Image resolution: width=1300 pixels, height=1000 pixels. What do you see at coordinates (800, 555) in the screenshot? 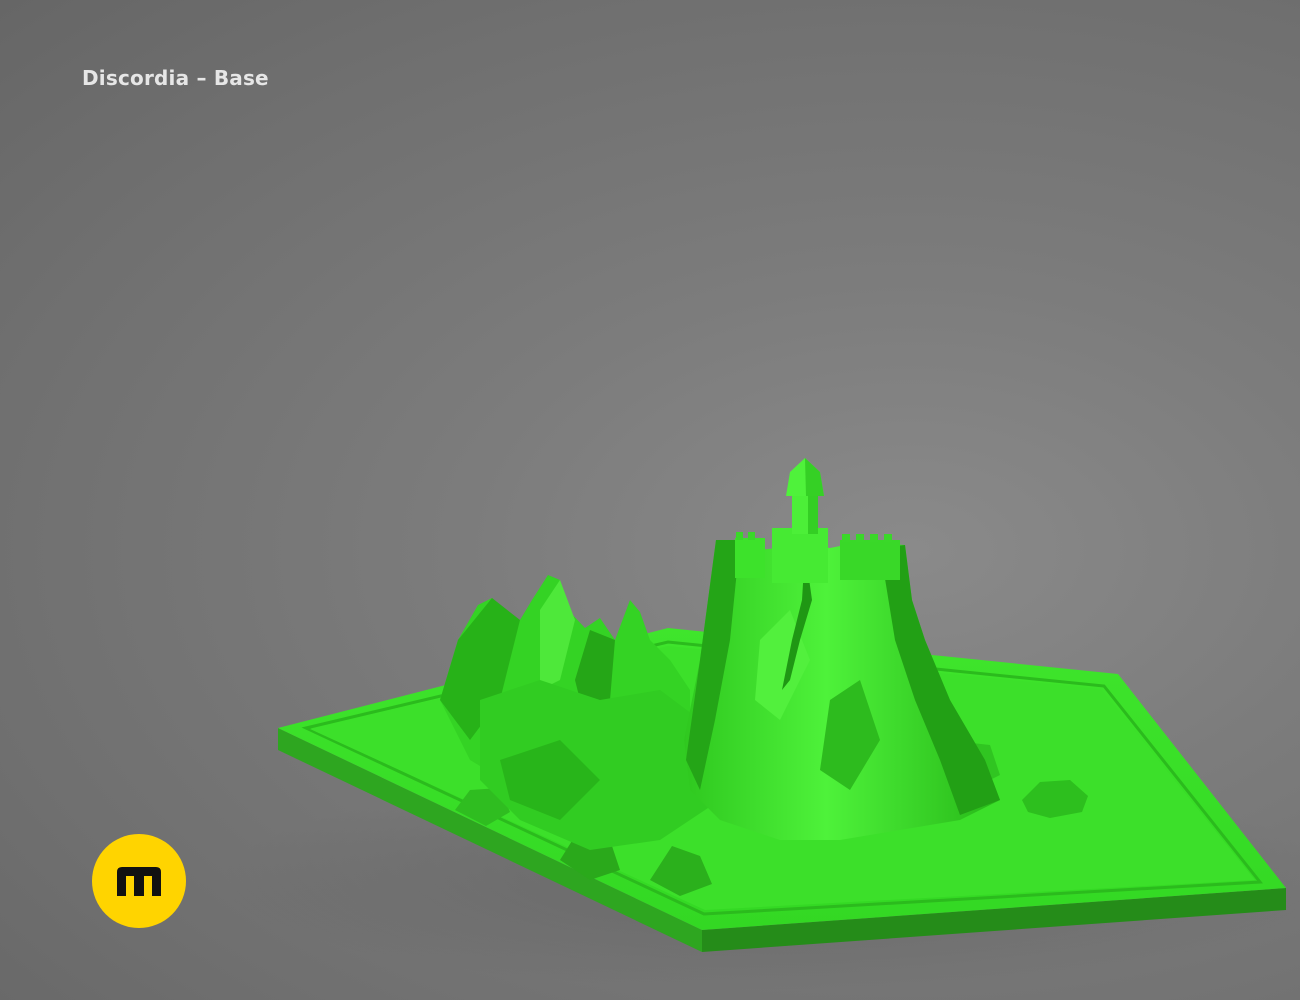
I see `castle-wall-center` at bounding box center [800, 555].